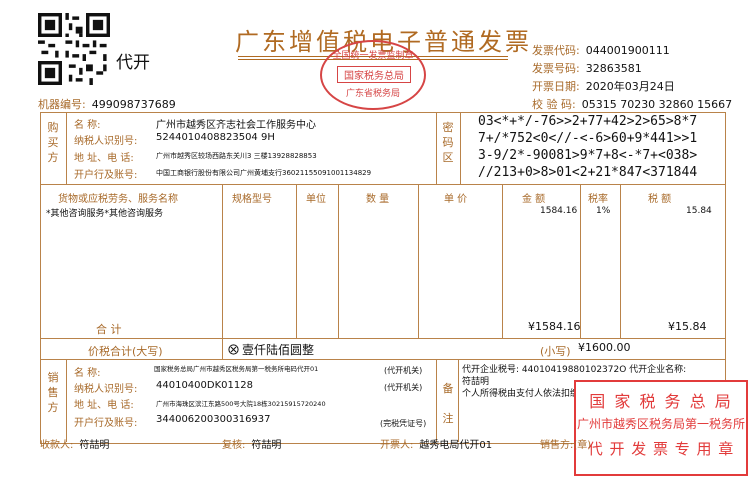  Describe the element at coordinates (556, 68) in the screenshot. I see `invoice-no-label: 发票号码:` at that location.